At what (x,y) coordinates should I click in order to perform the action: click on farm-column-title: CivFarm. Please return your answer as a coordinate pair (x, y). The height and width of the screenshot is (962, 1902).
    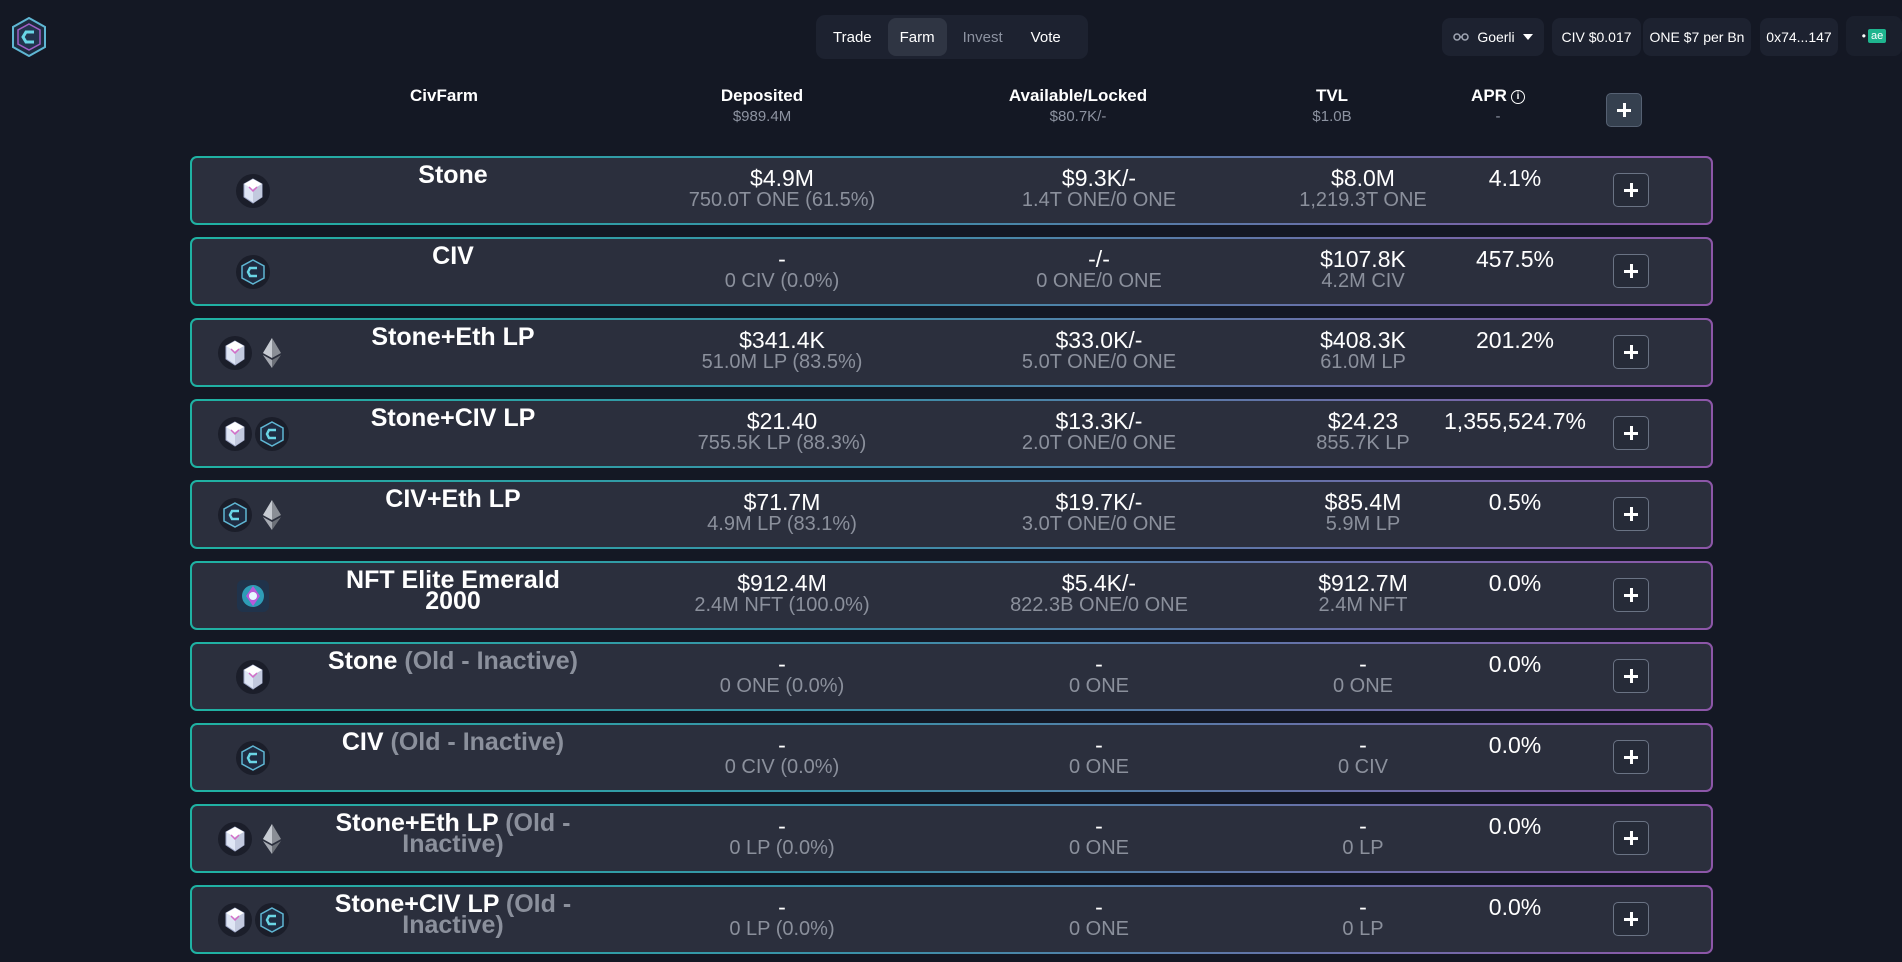
    Looking at the image, I should click on (444, 95).